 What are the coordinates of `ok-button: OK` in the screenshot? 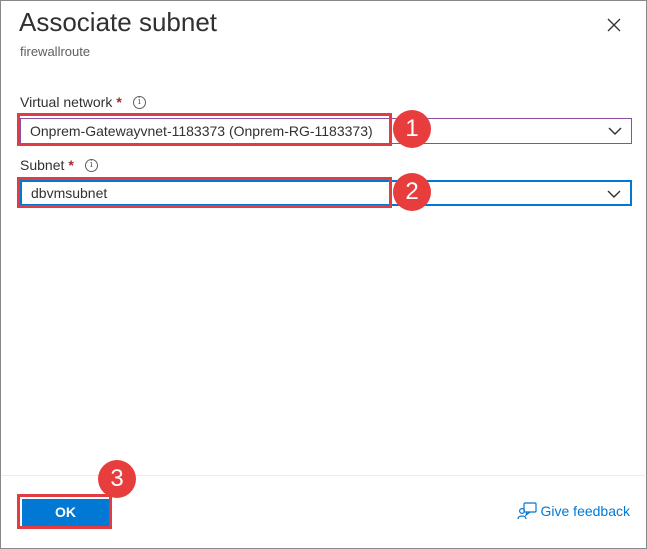 It's located at (65, 512).